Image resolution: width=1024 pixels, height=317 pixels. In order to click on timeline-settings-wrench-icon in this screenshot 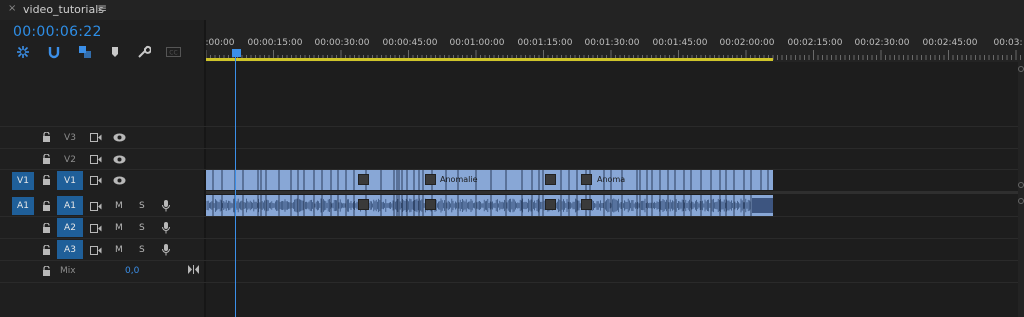, I will do `click(144, 52)`.